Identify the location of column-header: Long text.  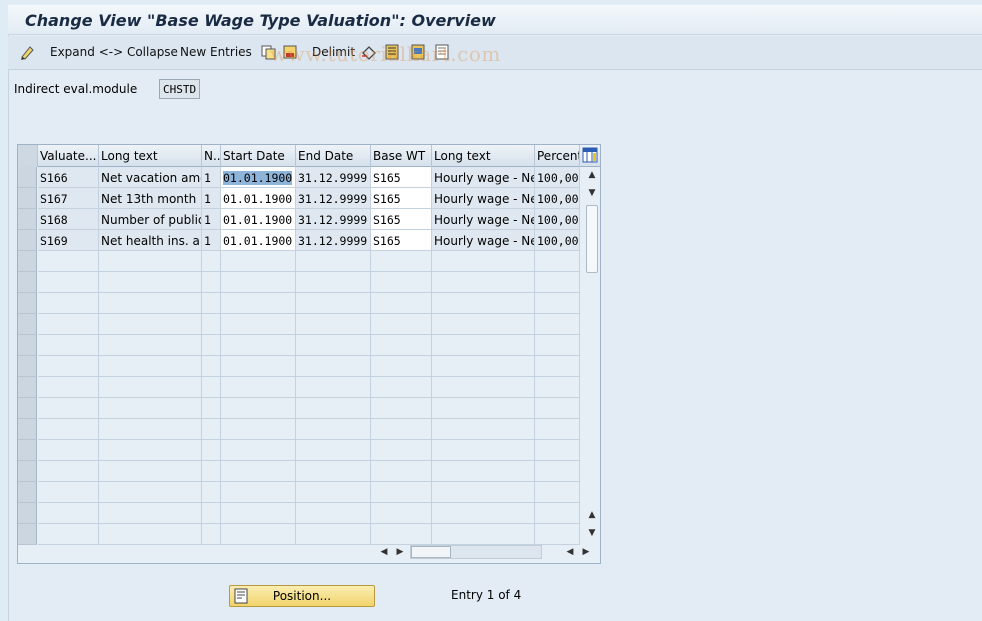
(150, 156).